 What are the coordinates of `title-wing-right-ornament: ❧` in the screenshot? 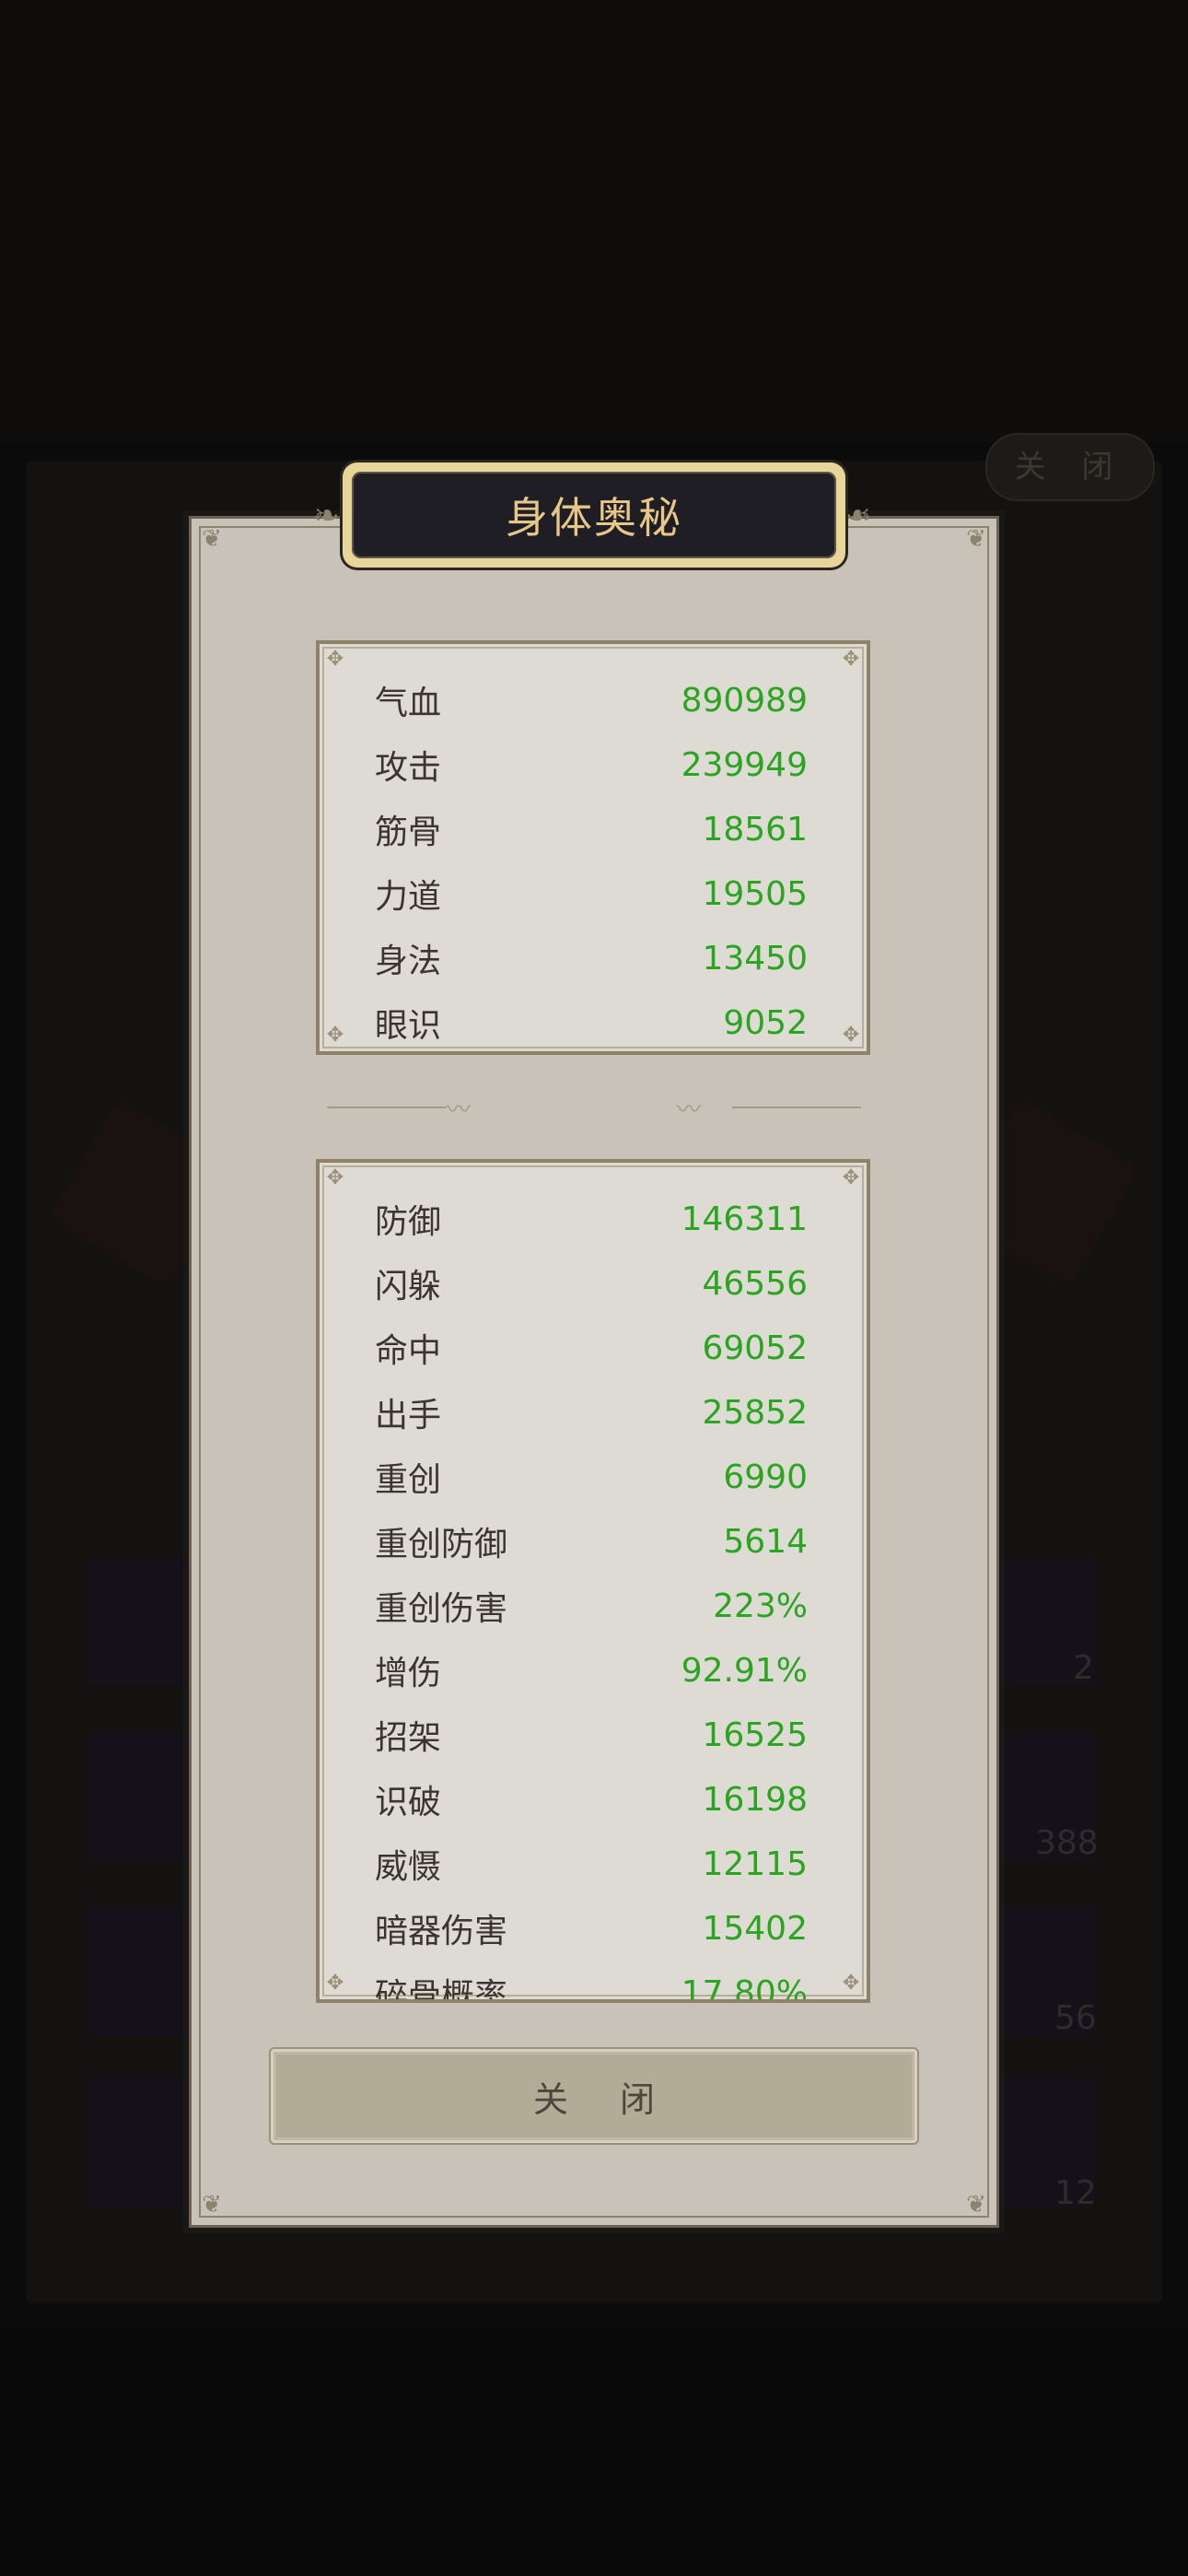 It's located at (858, 516).